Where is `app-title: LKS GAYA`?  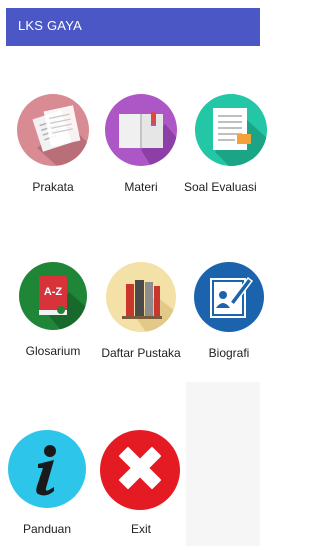
app-title: LKS GAYA is located at coordinates (50, 25).